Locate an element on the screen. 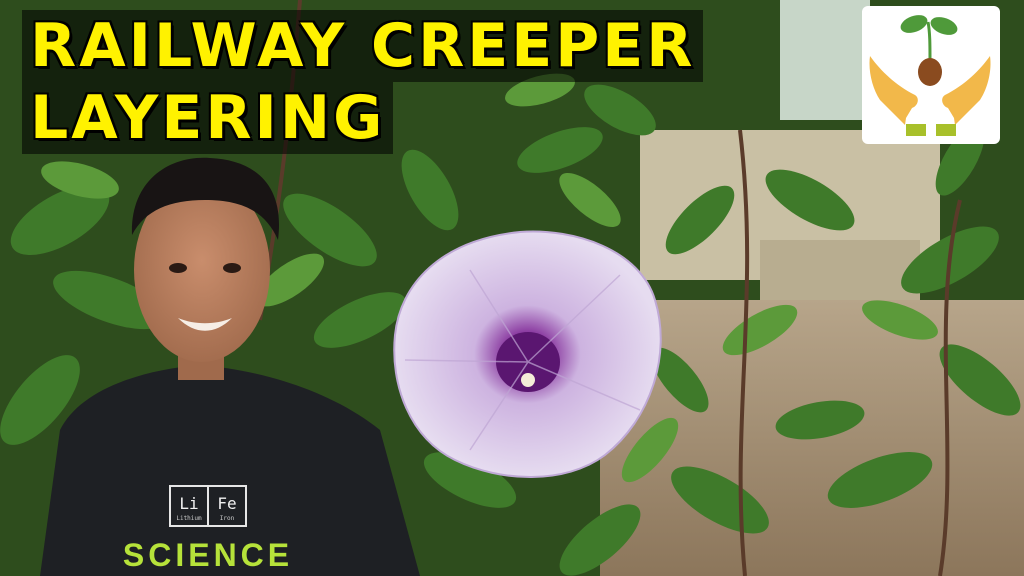 The height and width of the screenshot is (576, 1024). shirt-element-2: Fe is located at coordinates (226, 503).